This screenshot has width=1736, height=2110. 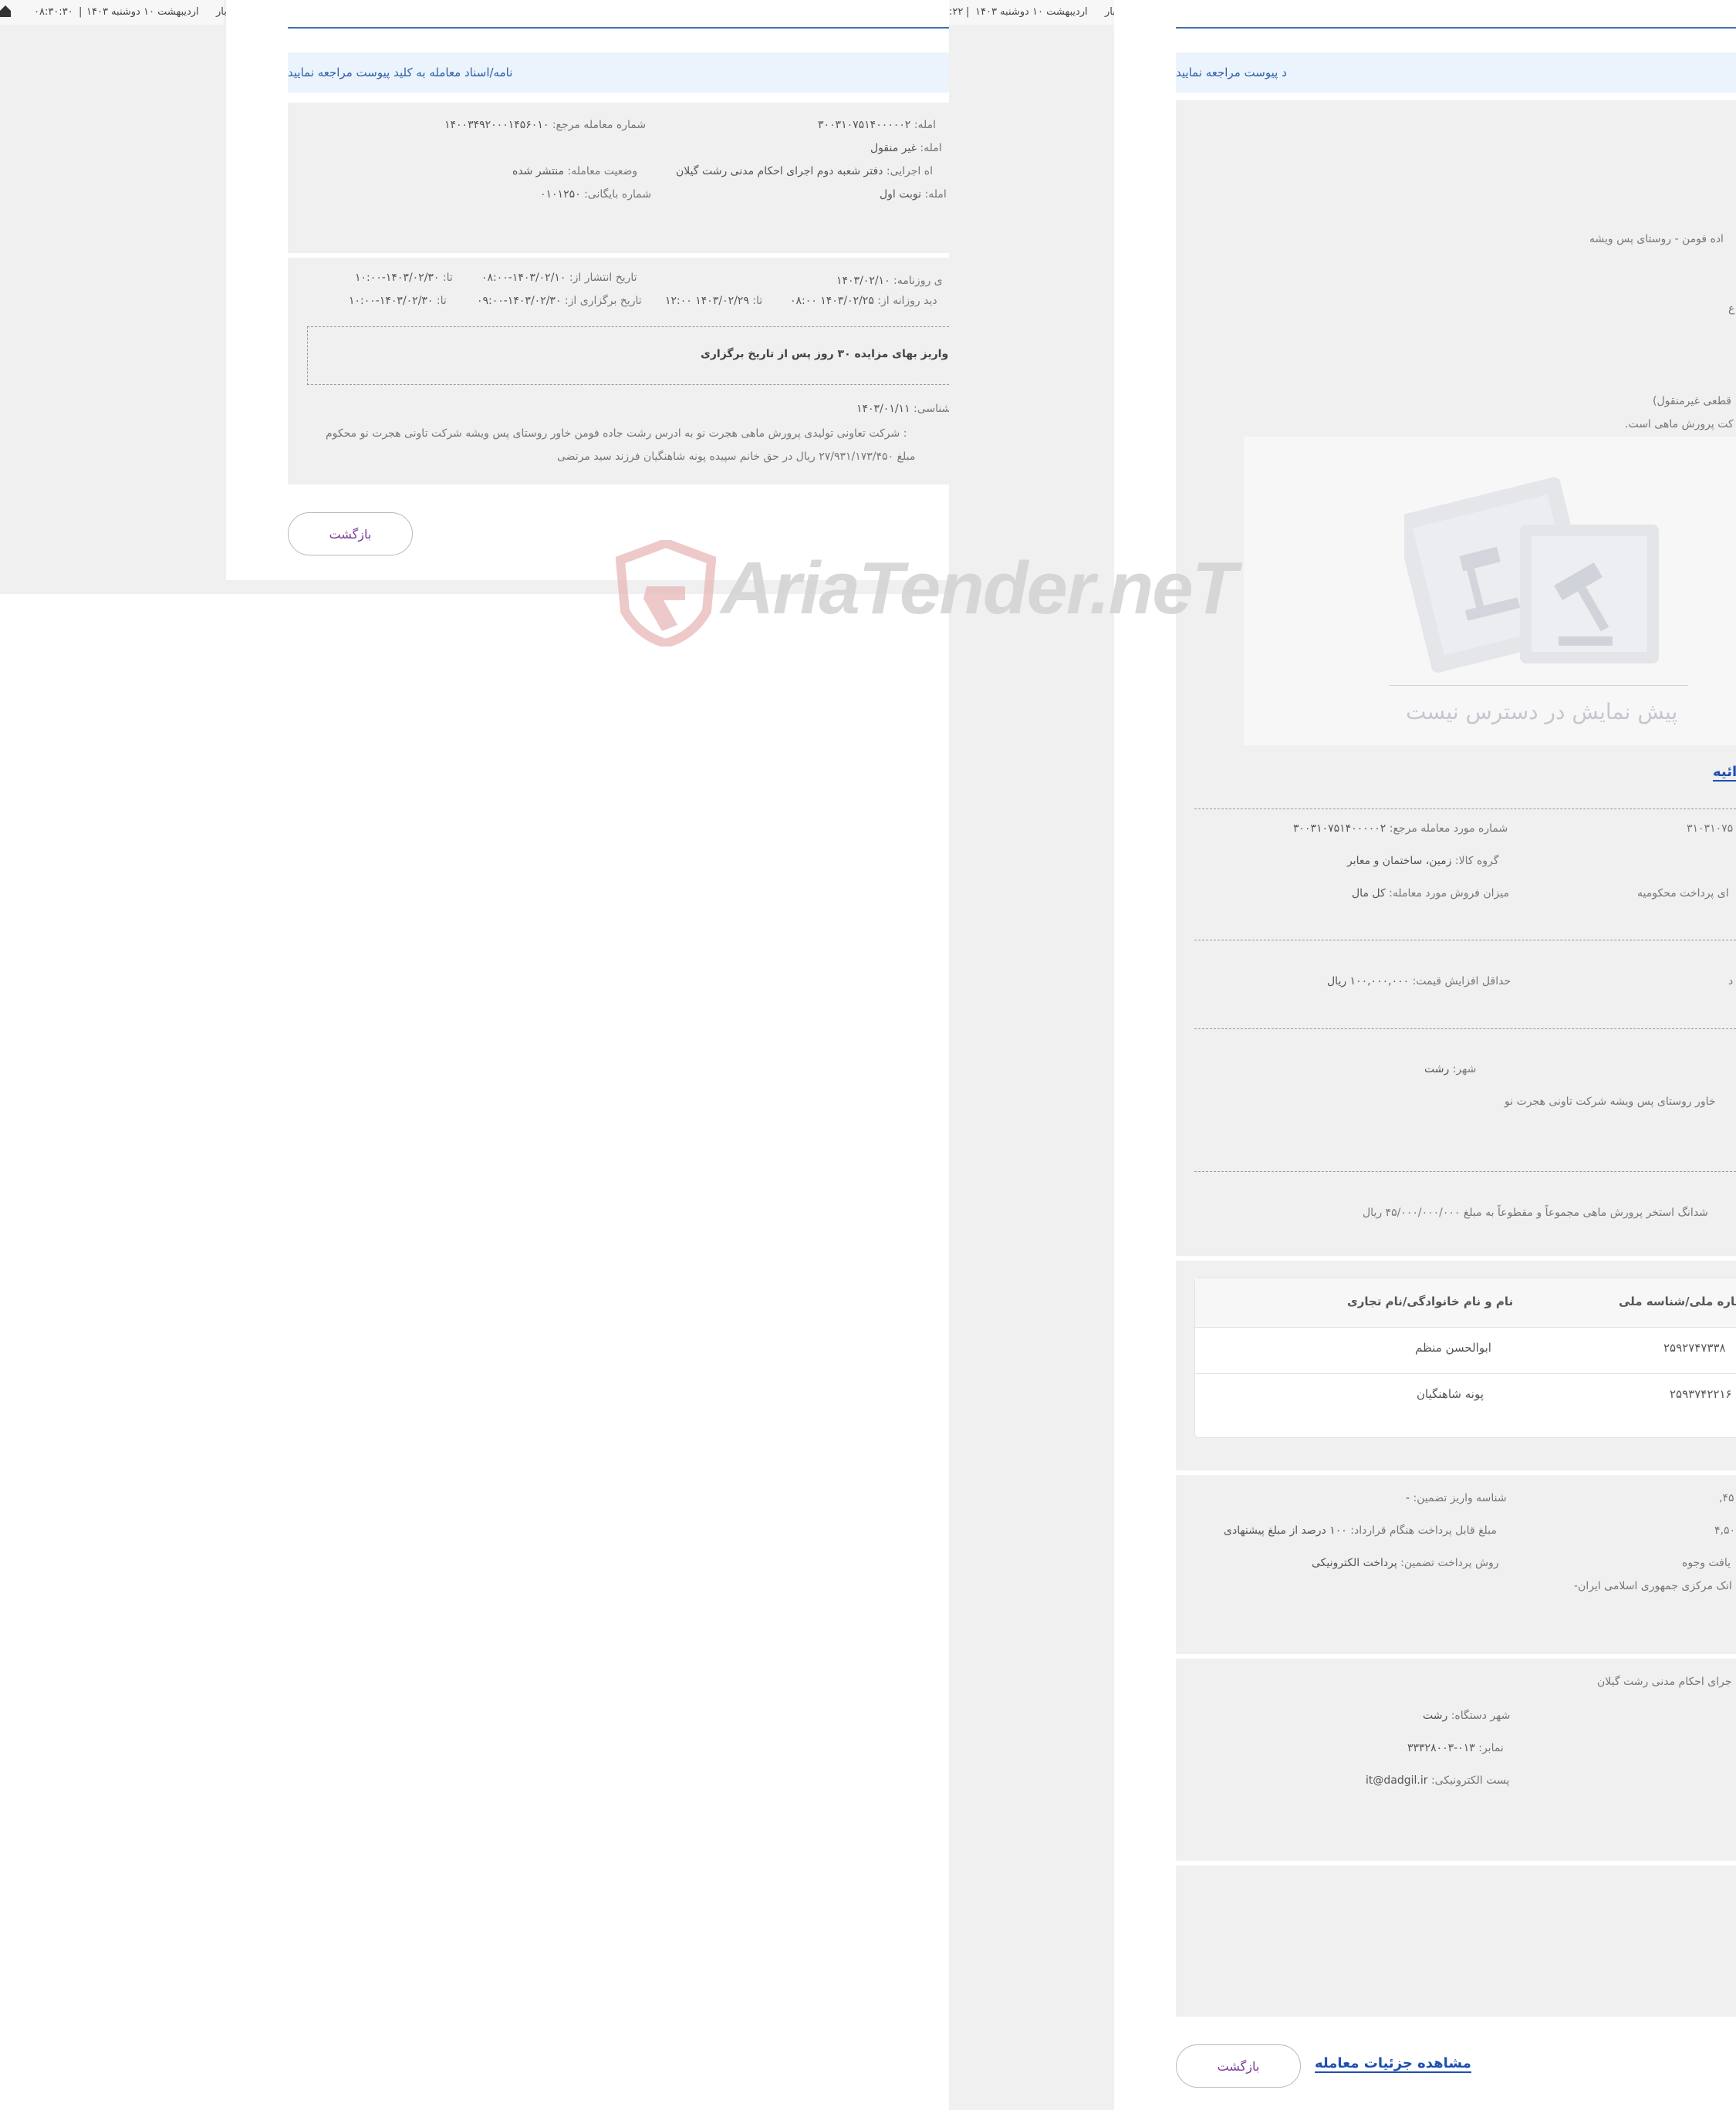 I want to click on middle-gray-strip, so click(x=1031, y=1055).